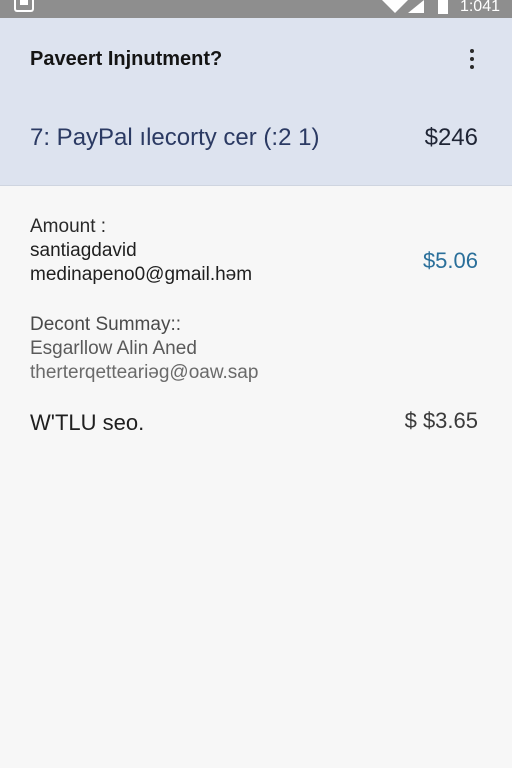 The width and height of the screenshot is (512, 768). I want to click on more-vert-icon, so click(472, 59).